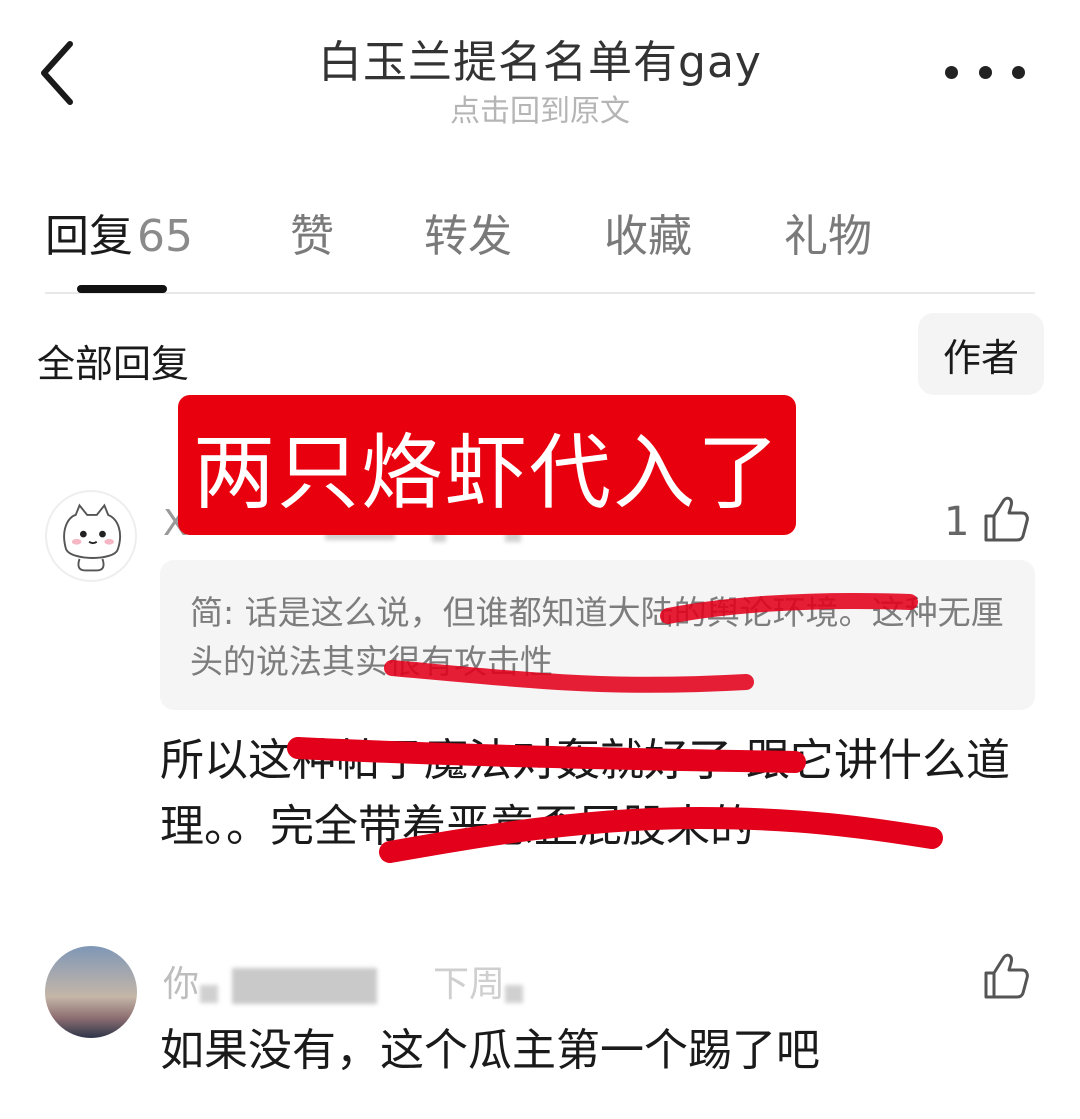 The height and width of the screenshot is (1119, 1080). I want to click on quote-body: 话是这么说，但谁都知道大陆的舆论环境。这种无厘头的说法其实很有攻击性, so click(597, 637).